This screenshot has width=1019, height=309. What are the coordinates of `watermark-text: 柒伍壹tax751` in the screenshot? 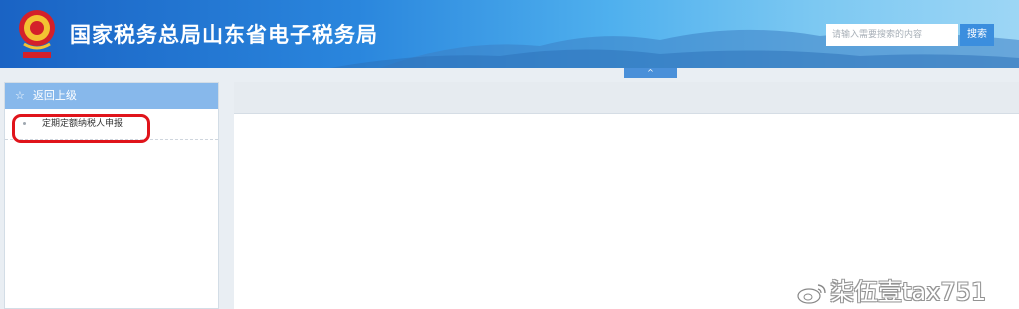 It's located at (908, 292).